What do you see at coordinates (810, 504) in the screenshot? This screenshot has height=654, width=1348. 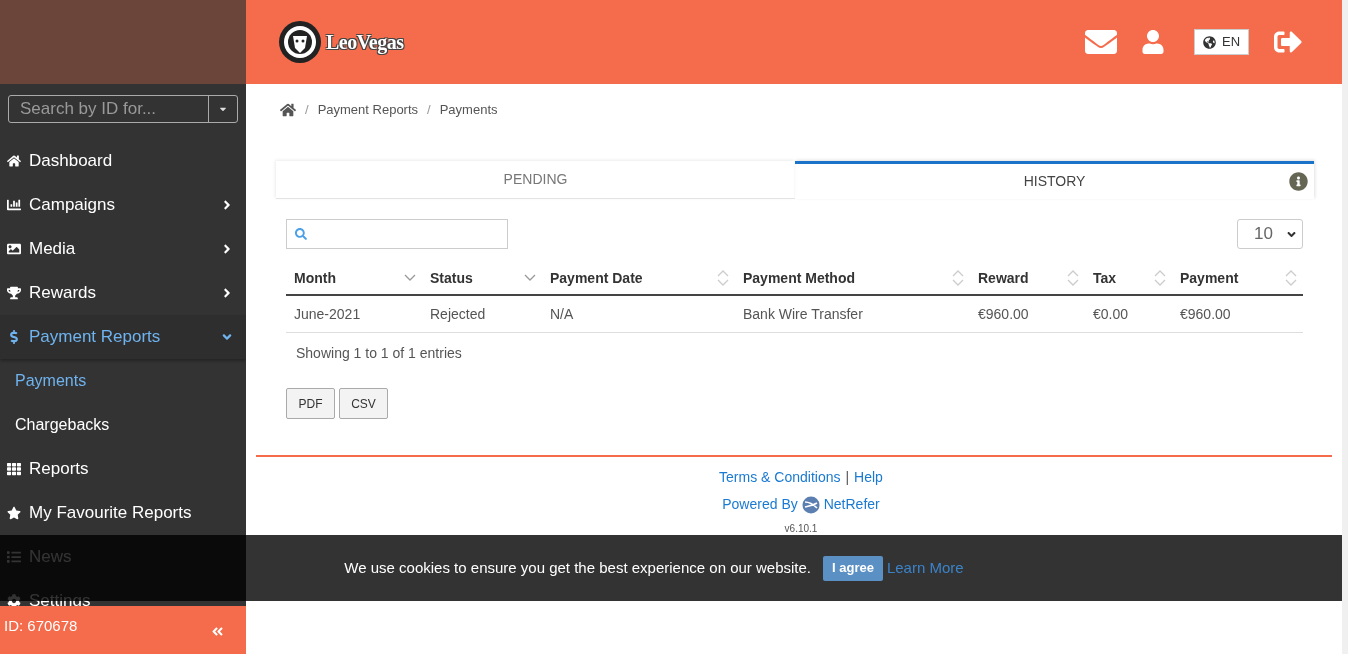 I see `globe-logo-icon` at bounding box center [810, 504].